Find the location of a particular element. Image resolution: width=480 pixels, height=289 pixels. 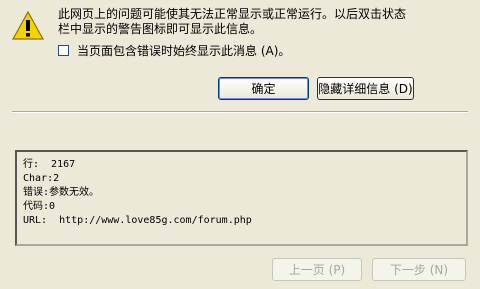

always-show-label: 当页面包含错误时始终显示此消息 (A)。 is located at coordinates (184, 51).